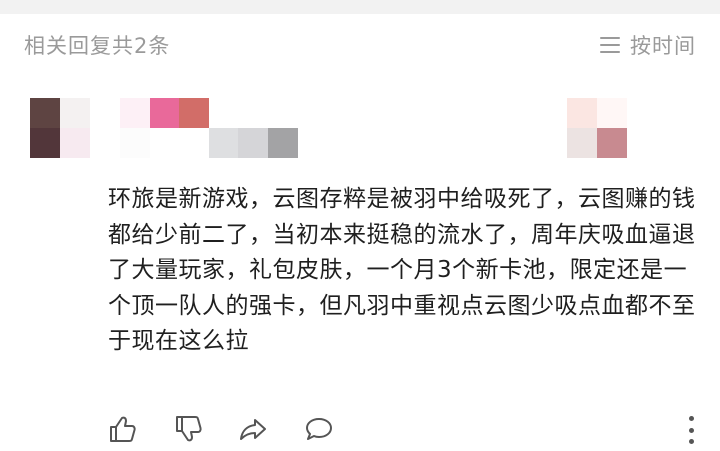 This screenshot has width=720, height=451. Describe the element at coordinates (691, 430) in the screenshot. I see `more-vertical-icon` at that location.